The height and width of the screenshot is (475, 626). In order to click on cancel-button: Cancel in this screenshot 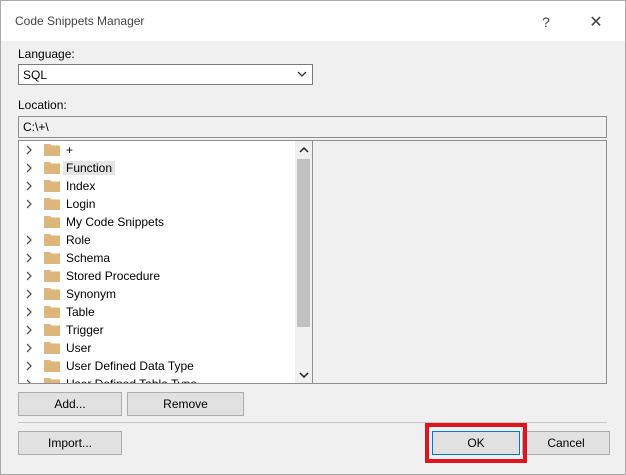, I will do `click(566, 443)`.